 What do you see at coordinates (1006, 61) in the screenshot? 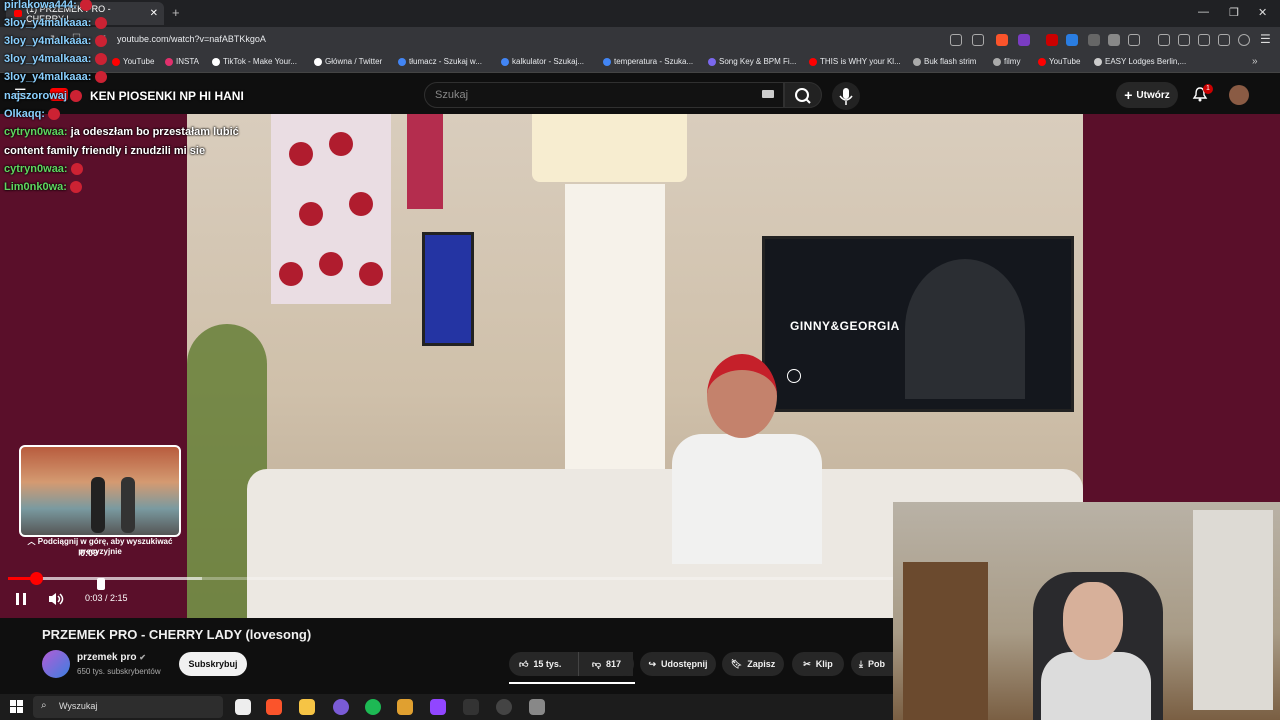
I see `bookmark-item: filmy` at bounding box center [1006, 61].